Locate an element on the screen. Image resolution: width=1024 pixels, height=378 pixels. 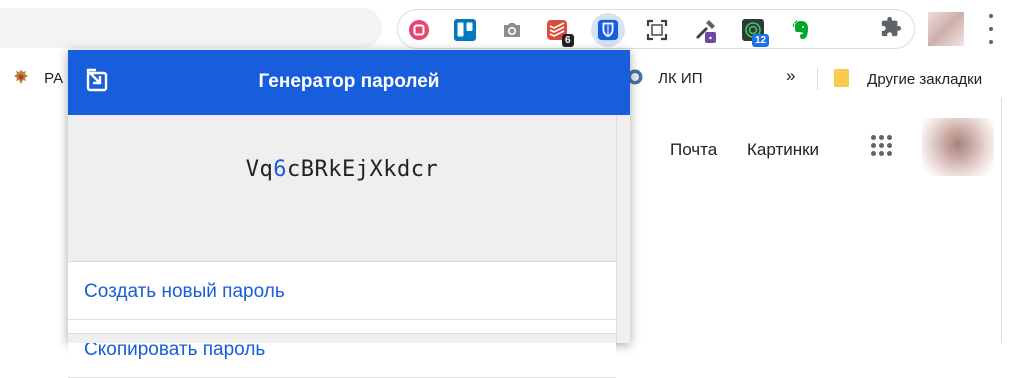
extensions-bar: 6 12 is located at coordinates (656, 29).